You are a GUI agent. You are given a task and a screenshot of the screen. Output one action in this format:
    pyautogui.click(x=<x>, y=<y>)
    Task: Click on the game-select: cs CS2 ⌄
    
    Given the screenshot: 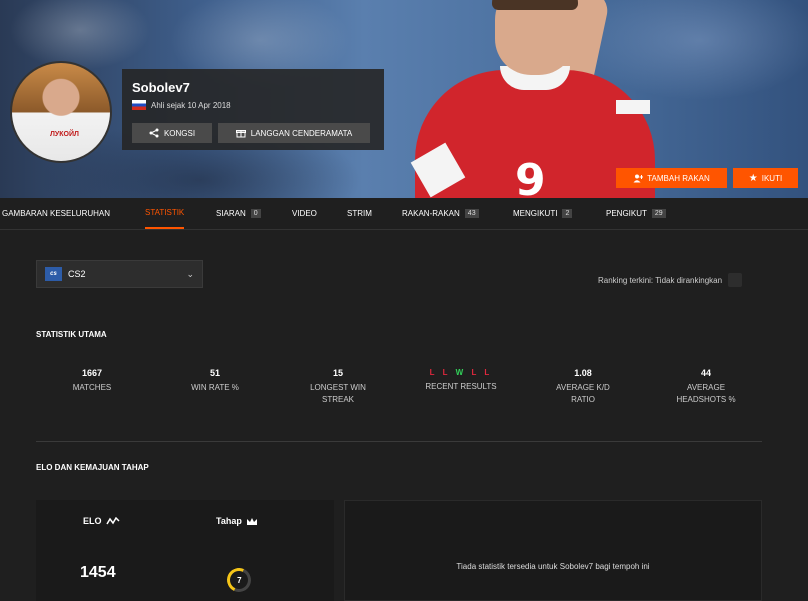 What is the action you would take?
    pyautogui.click(x=119, y=274)
    